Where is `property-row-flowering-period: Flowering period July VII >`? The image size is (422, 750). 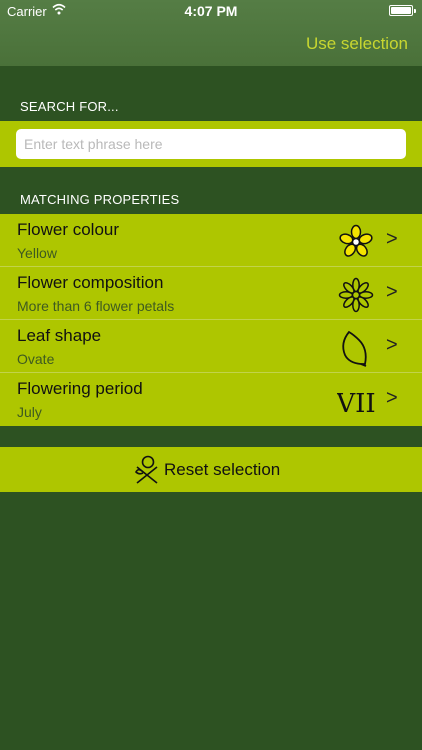
property-row-flowering-period: Flowering period July VII > is located at coordinates (211, 399).